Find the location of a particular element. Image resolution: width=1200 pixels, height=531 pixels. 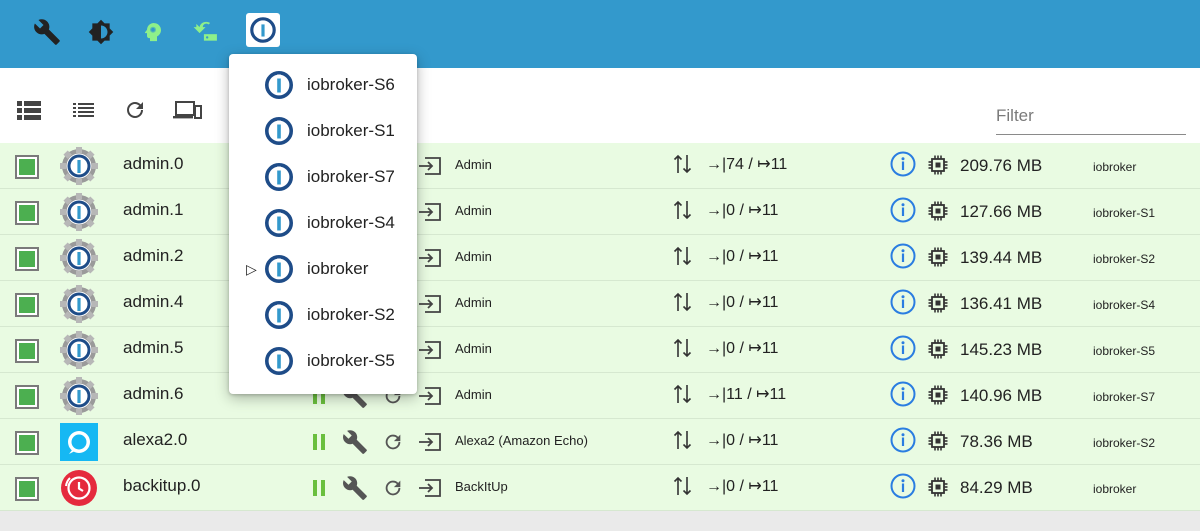

events-in: 0 is located at coordinates (731, 210).